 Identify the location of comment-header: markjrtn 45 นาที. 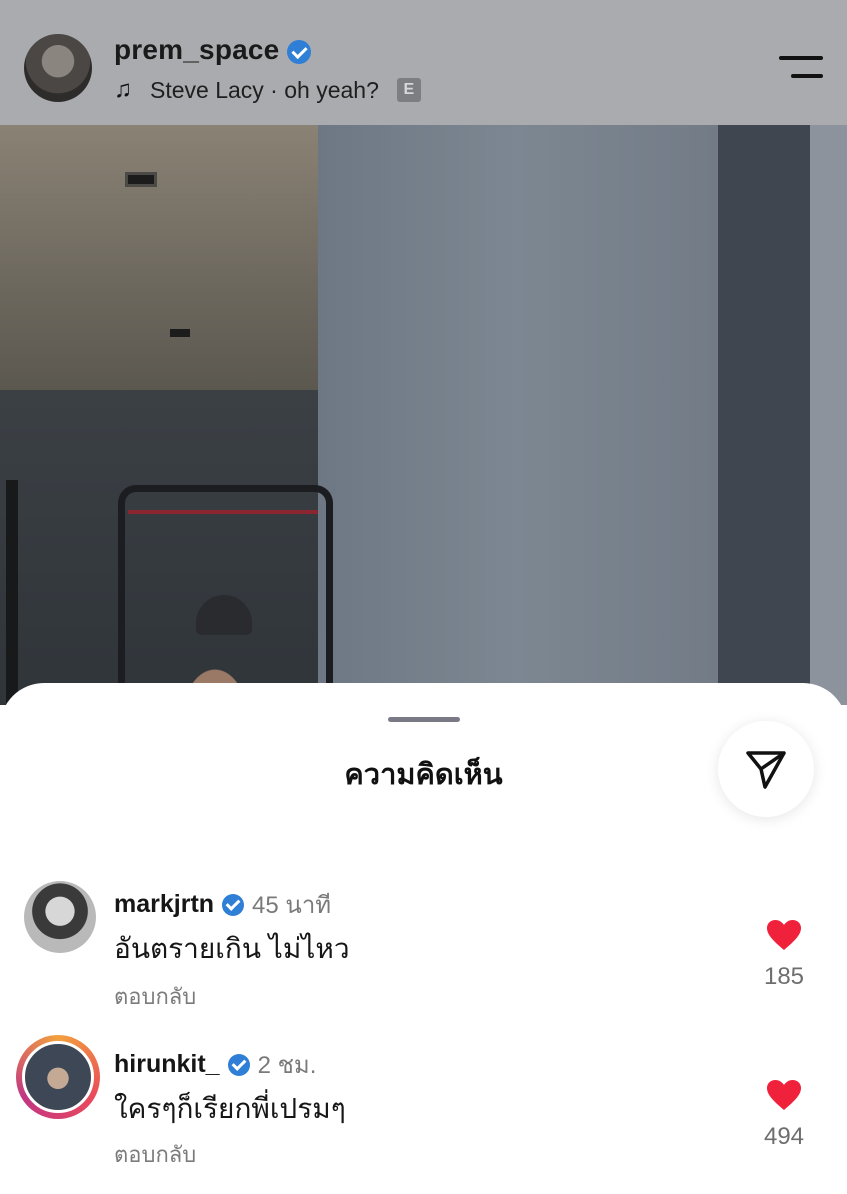
(222, 904).